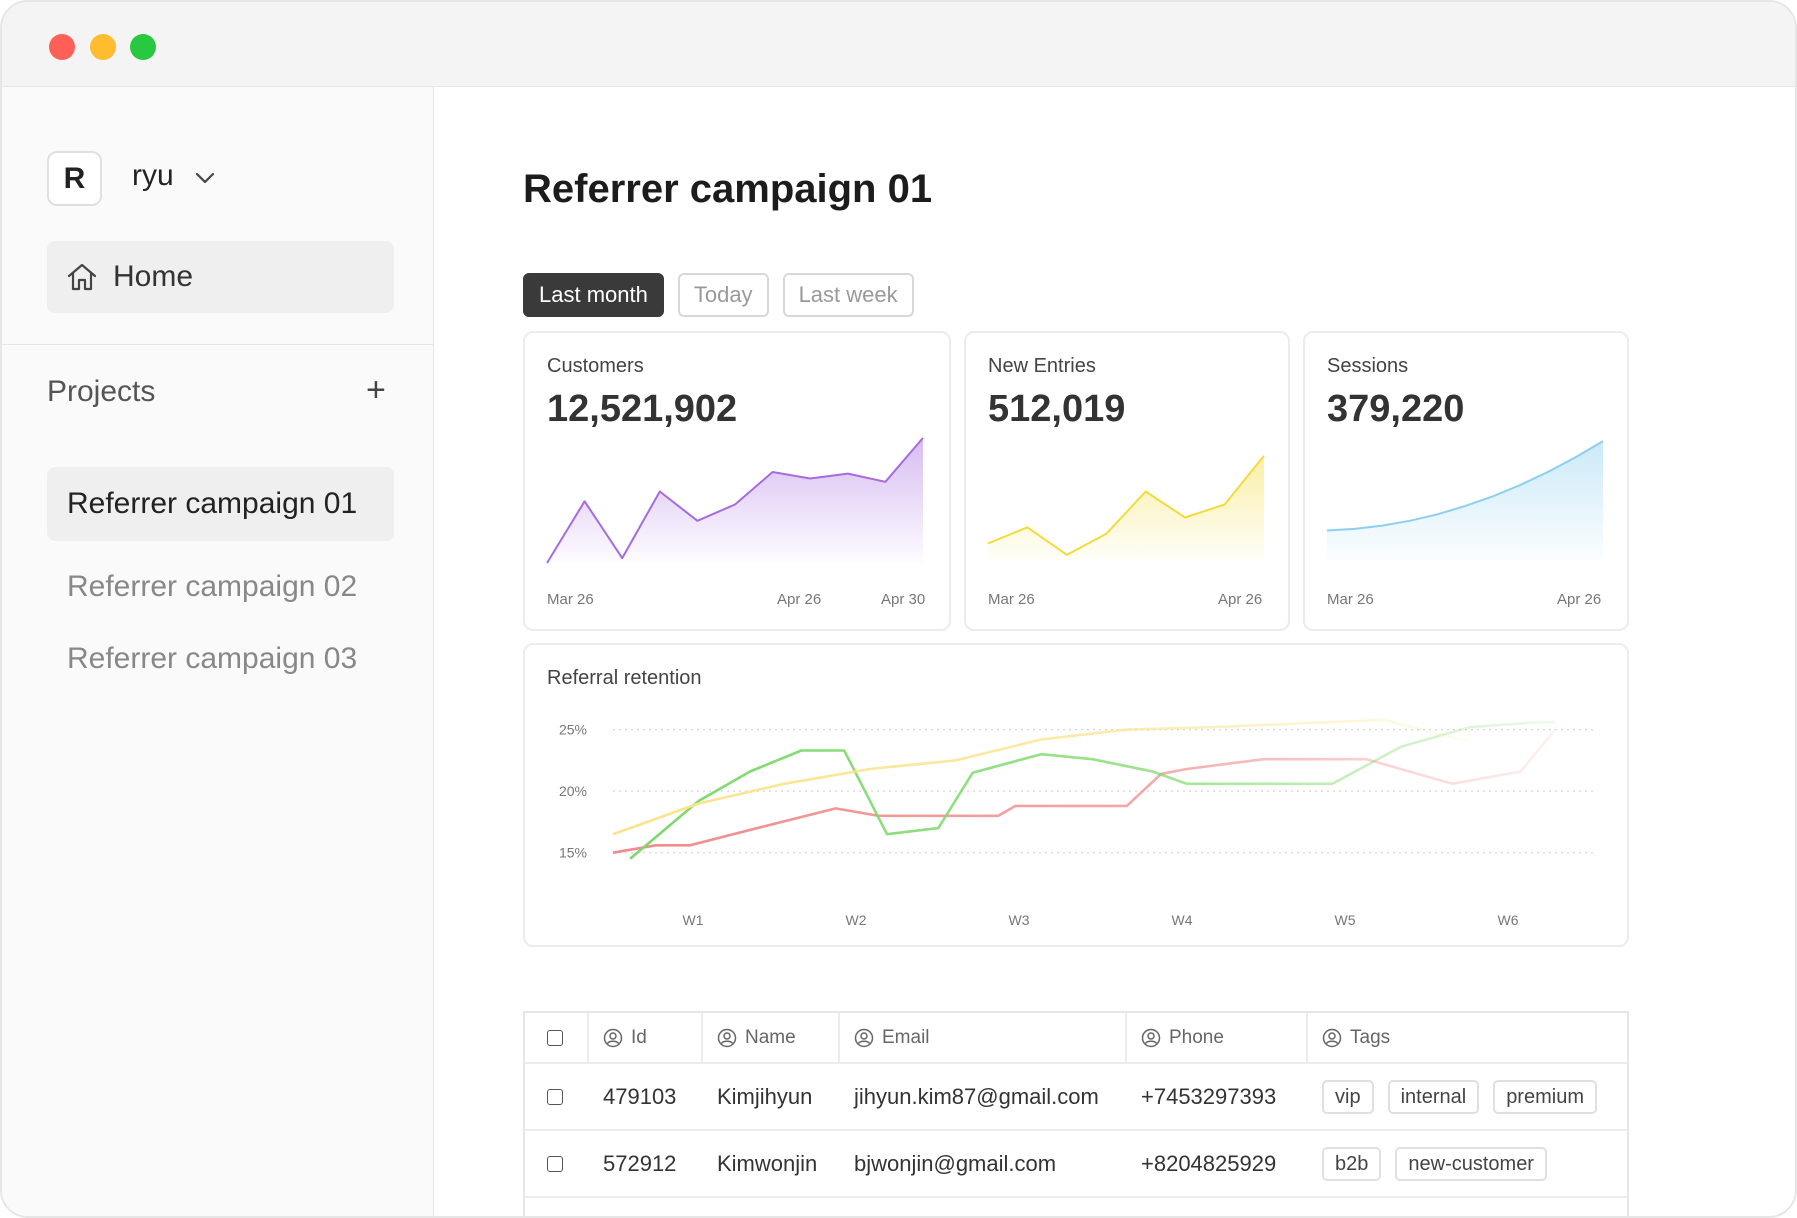  Describe the element at coordinates (595, 366) in the screenshot. I see `stat-label: Customers` at that location.